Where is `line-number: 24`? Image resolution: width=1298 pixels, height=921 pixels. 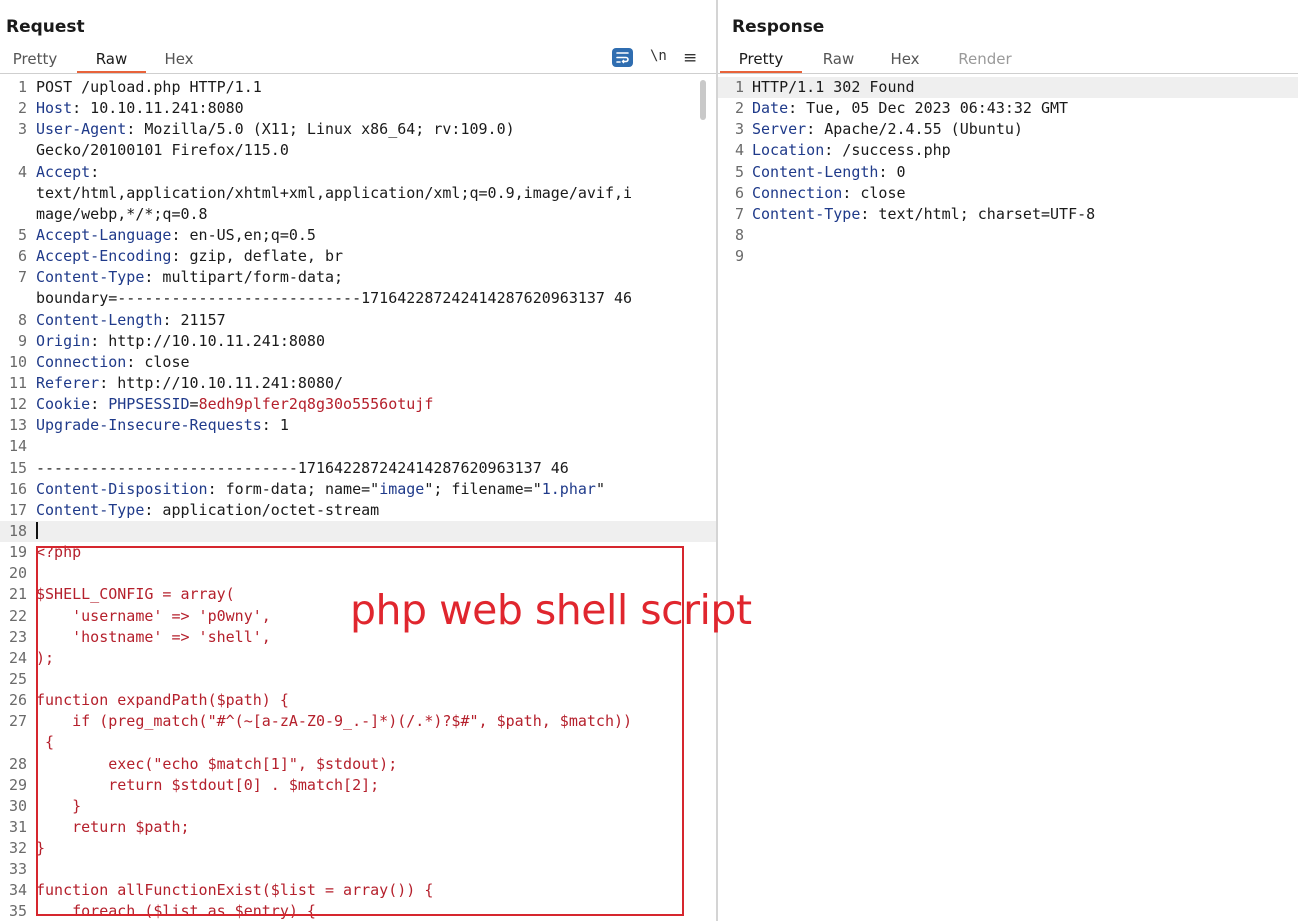
line-number: 24 is located at coordinates (17, 657).